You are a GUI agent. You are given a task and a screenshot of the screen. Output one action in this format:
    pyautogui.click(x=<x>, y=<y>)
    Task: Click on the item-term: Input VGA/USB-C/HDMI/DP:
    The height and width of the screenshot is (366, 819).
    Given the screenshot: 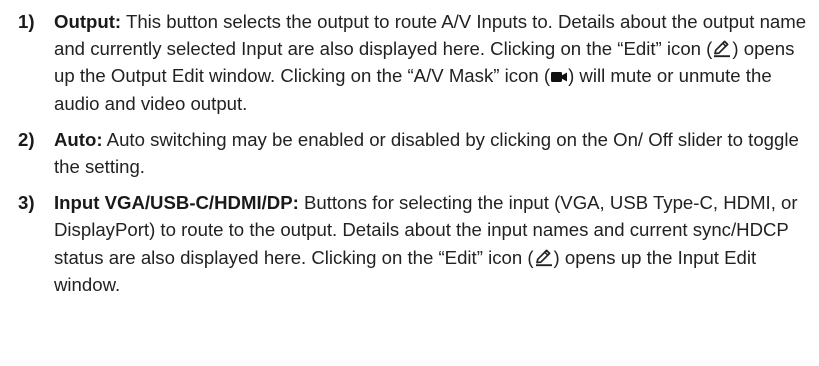 What is the action you would take?
    pyautogui.click(x=176, y=203)
    